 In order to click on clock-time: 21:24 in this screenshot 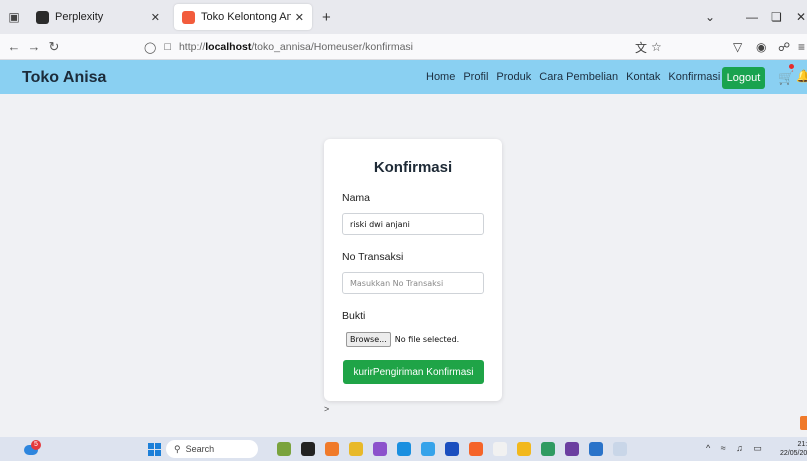, I will do `click(802, 444)`.